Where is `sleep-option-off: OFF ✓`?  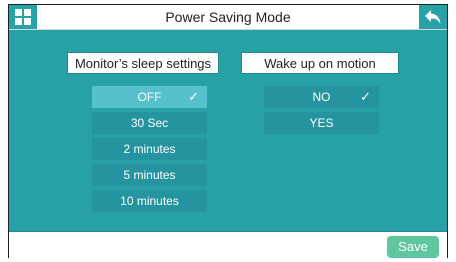 sleep-option-off: OFF ✓ is located at coordinates (149, 97).